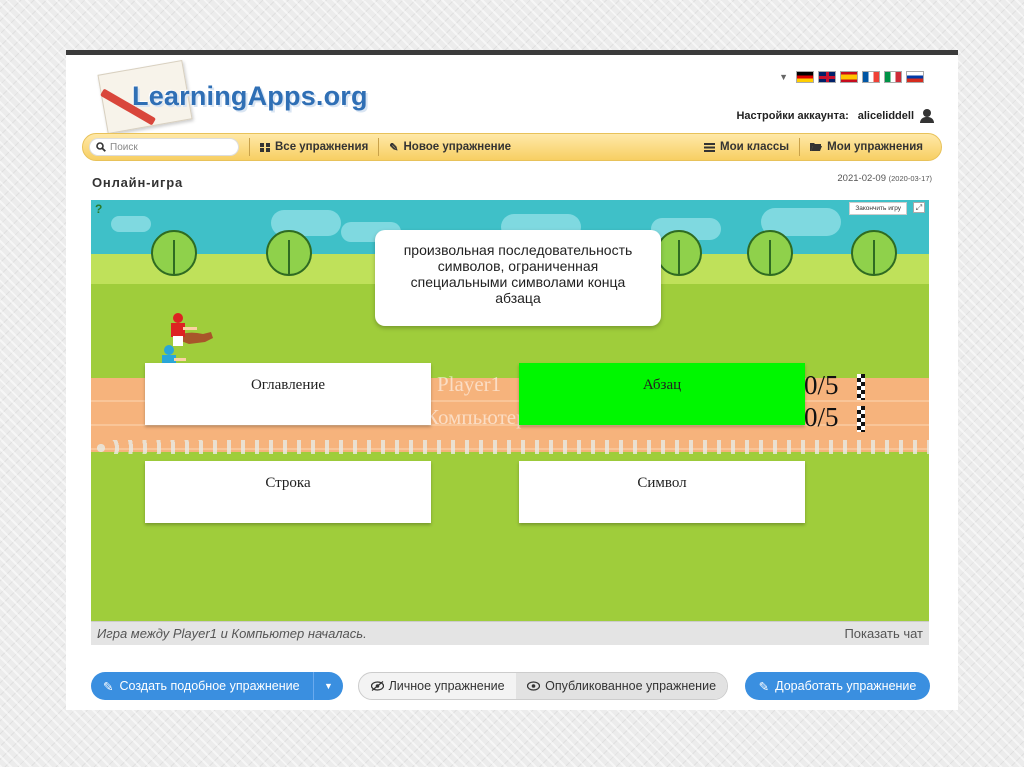 This screenshot has width=1024, height=767. I want to click on nav-my-exercises-label: Мои упражнения, so click(875, 147).